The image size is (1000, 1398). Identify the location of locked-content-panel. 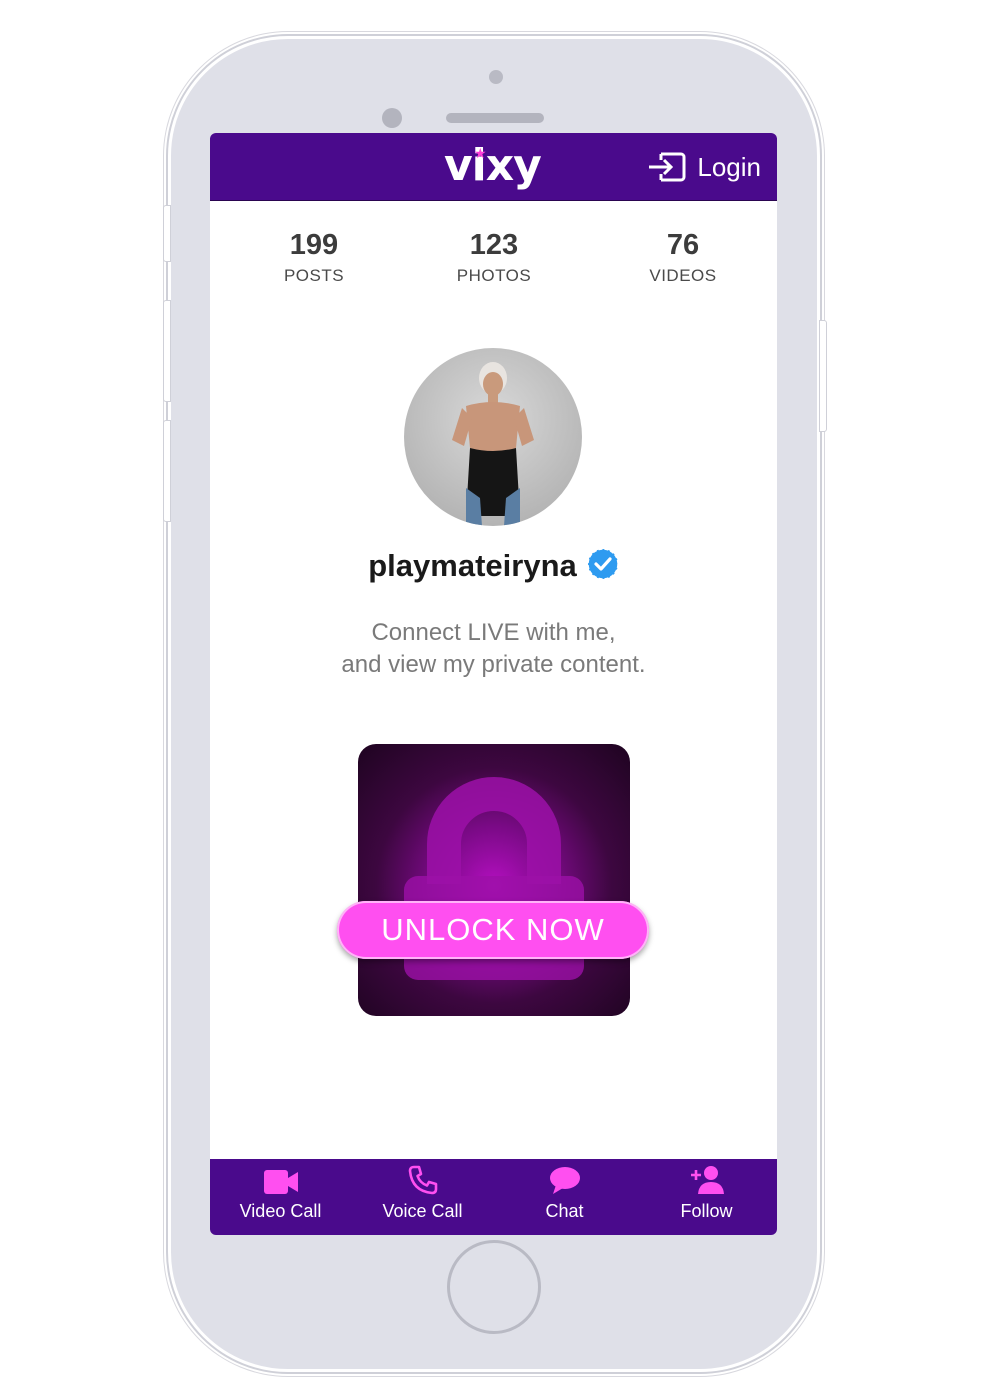
(494, 880).